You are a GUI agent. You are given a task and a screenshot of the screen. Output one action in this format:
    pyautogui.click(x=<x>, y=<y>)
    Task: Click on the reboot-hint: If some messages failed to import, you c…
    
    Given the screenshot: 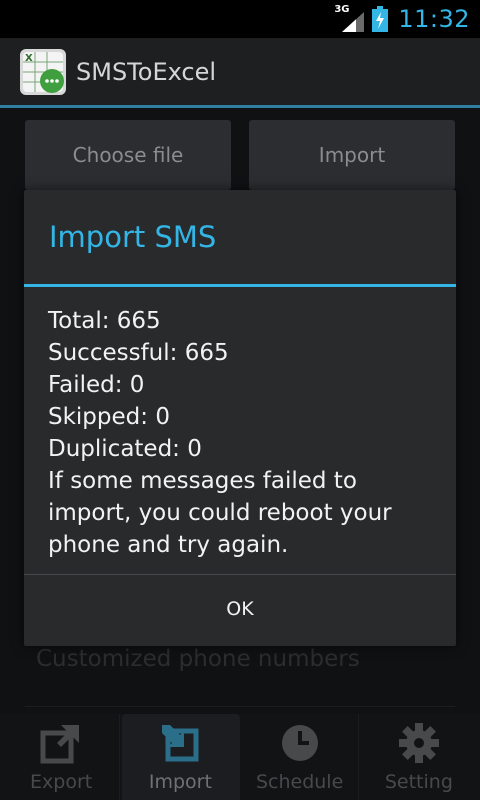 What is the action you would take?
    pyautogui.click(x=220, y=513)
    